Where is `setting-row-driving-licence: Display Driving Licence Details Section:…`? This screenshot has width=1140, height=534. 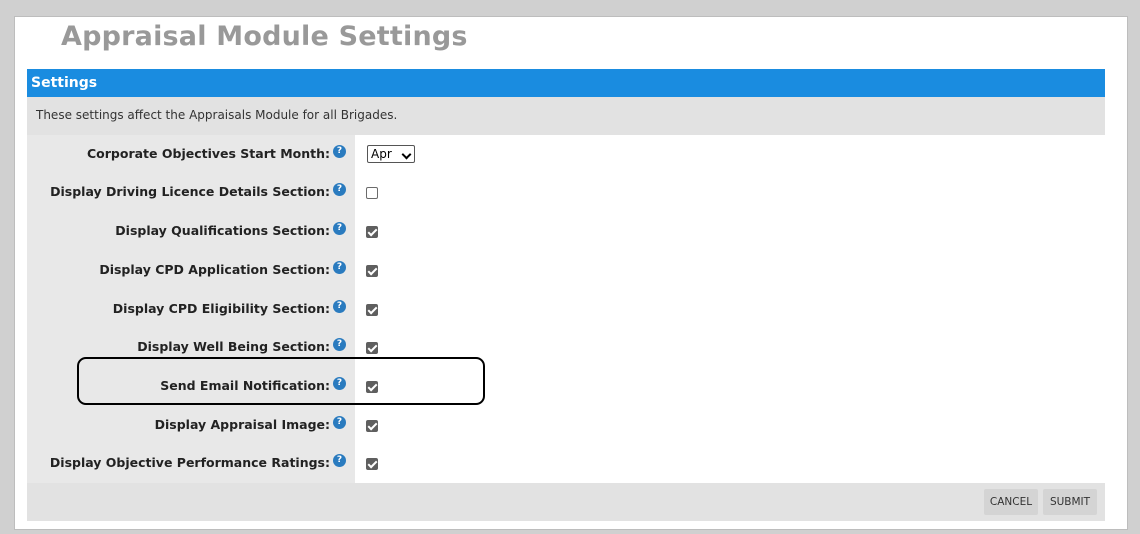 setting-row-driving-licence: Display Driving Licence Details Section:… is located at coordinates (566, 192).